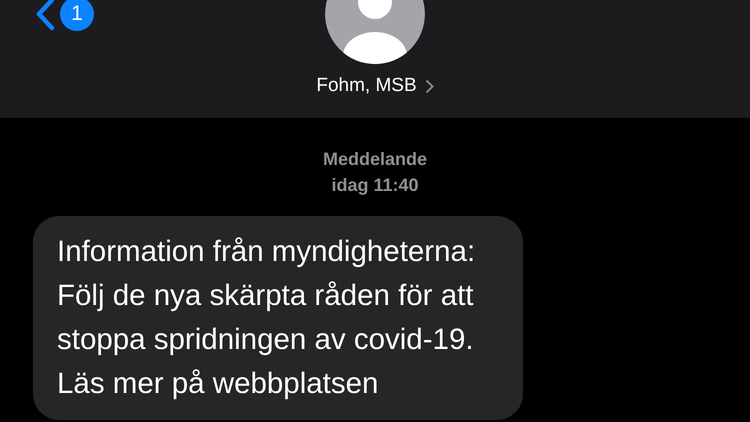 The width and height of the screenshot is (750, 422). Describe the element at coordinates (375, 185) in the screenshot. I see `message-timestamp: idag 11:40` at that location.